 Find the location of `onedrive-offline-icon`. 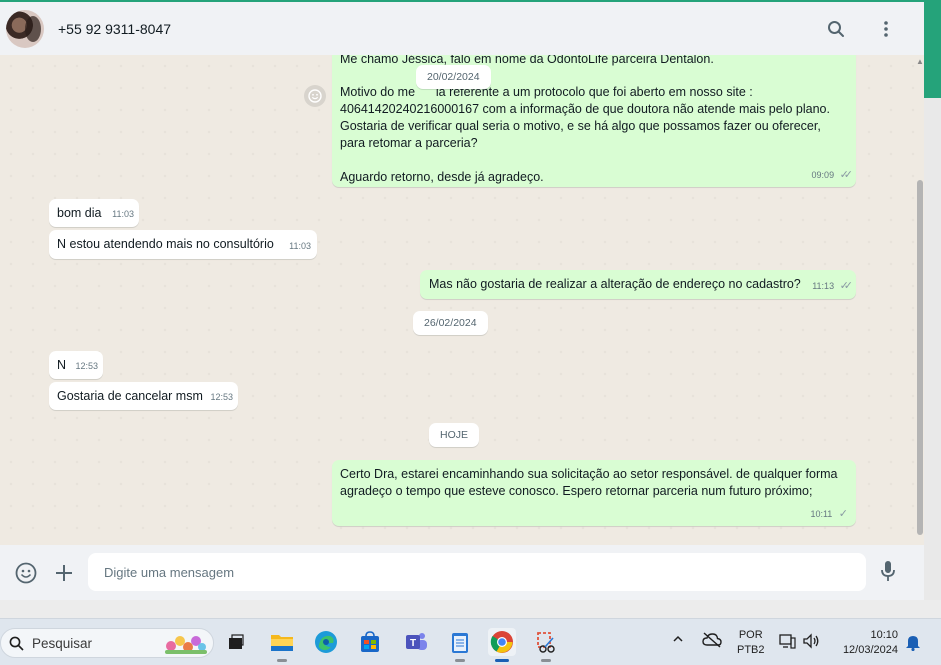

onedrive-offline-icon is located at coordinates (712, 641).